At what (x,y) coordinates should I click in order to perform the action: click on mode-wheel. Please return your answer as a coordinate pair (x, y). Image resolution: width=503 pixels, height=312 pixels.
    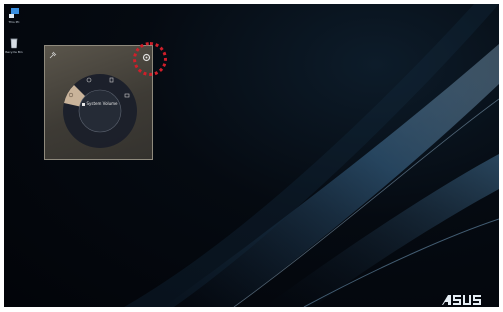
    Looking at the image, I should click on (100, 111).